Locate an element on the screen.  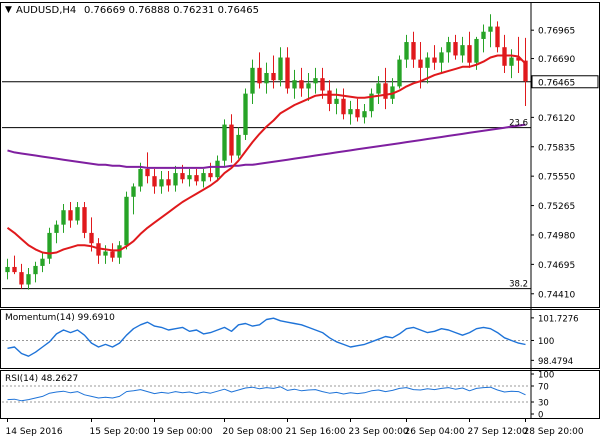
time-tick-label: 21 Sep 16:00 is located at coordinates (316, 432).